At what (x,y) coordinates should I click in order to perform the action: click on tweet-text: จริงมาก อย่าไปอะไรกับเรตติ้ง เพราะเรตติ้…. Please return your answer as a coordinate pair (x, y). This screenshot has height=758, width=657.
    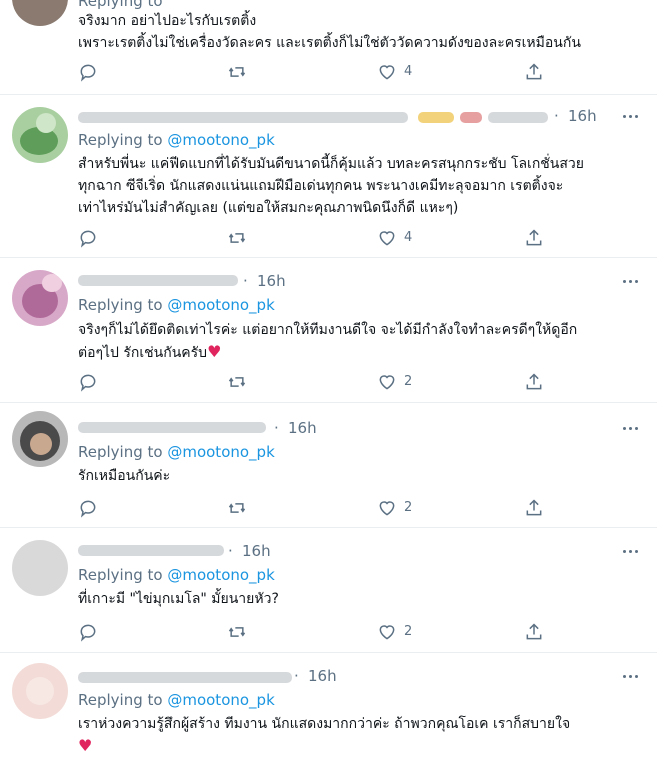
    Looking at the image, I should click on (329, 32).